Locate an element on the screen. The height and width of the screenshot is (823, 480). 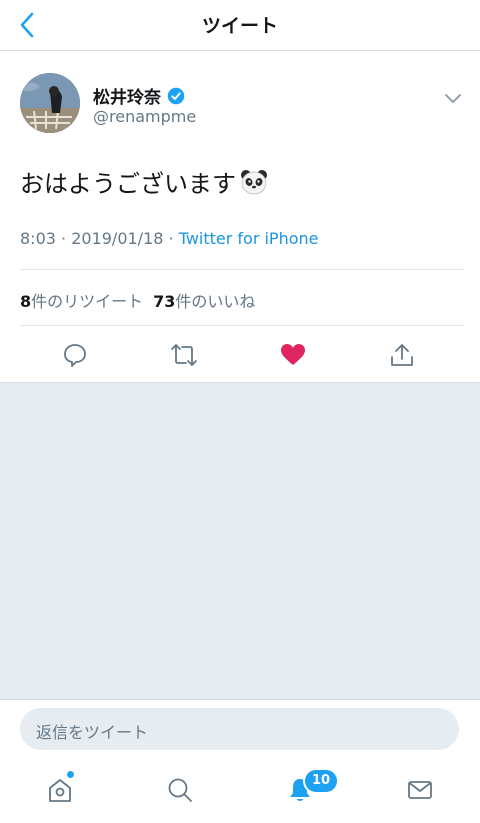
likes-stat: 73件のいいね is located at coordinates (204, 300).